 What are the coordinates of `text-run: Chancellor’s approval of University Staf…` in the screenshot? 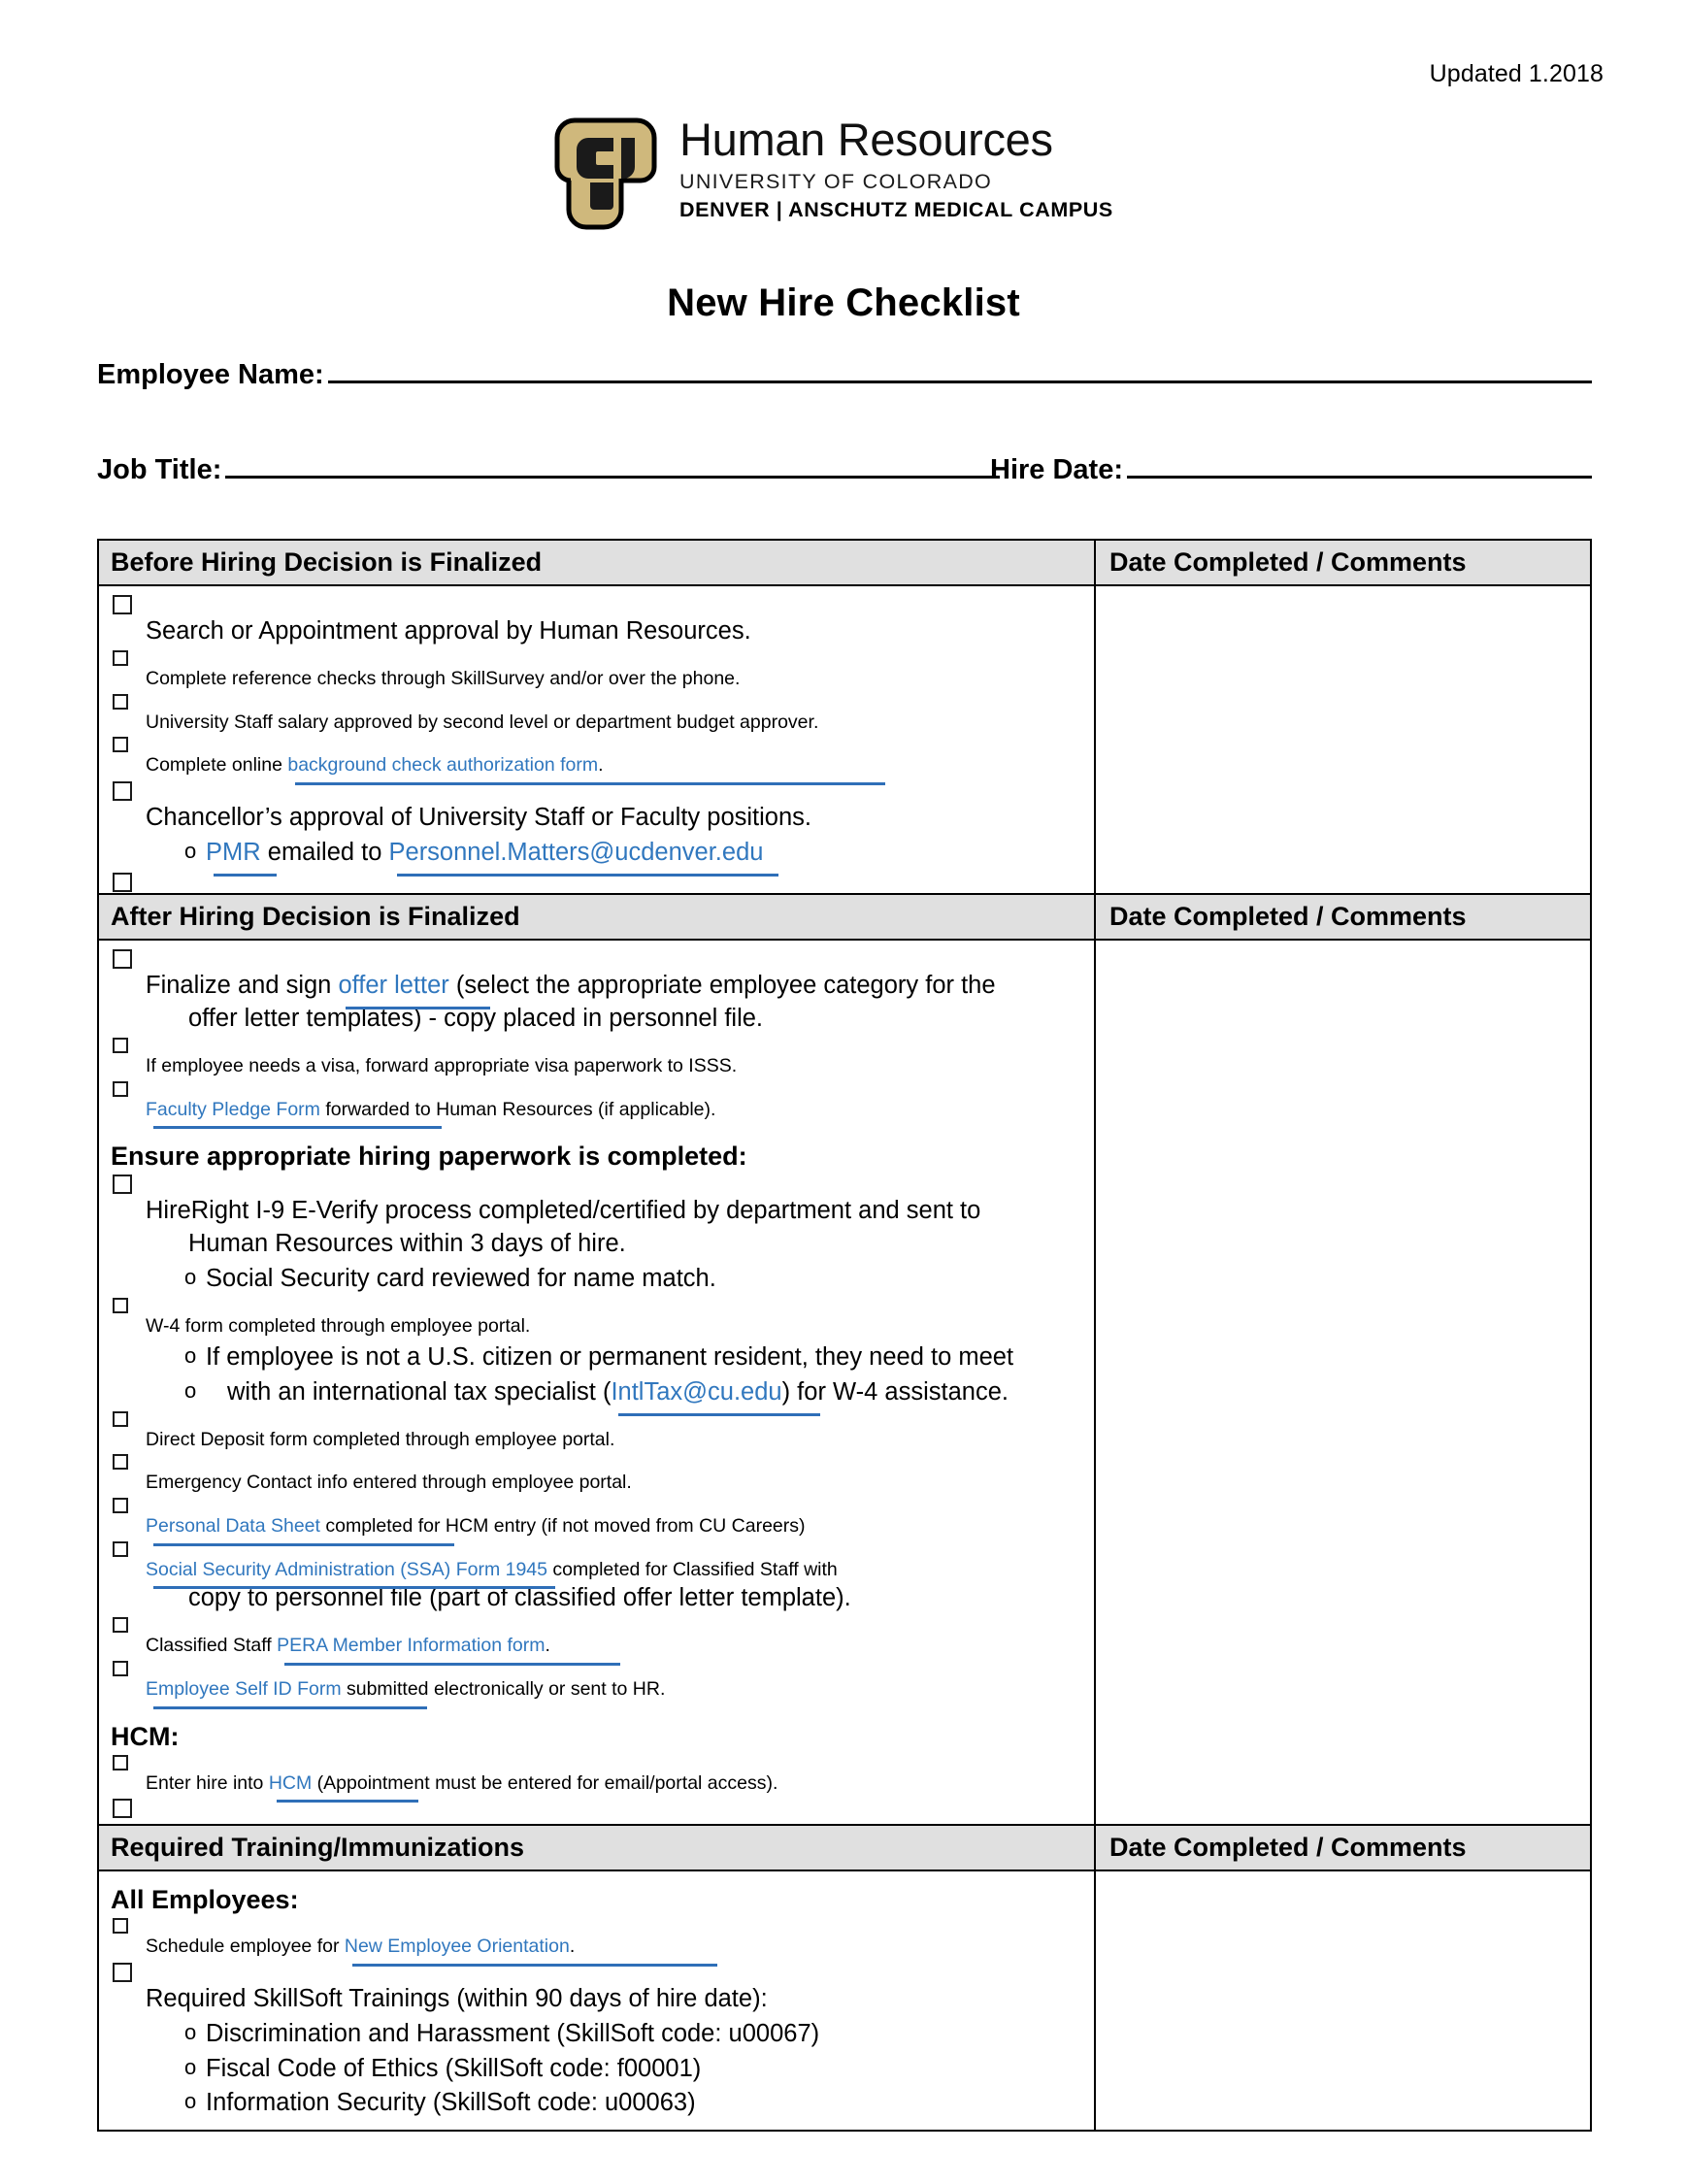 It's located at (478, 818).